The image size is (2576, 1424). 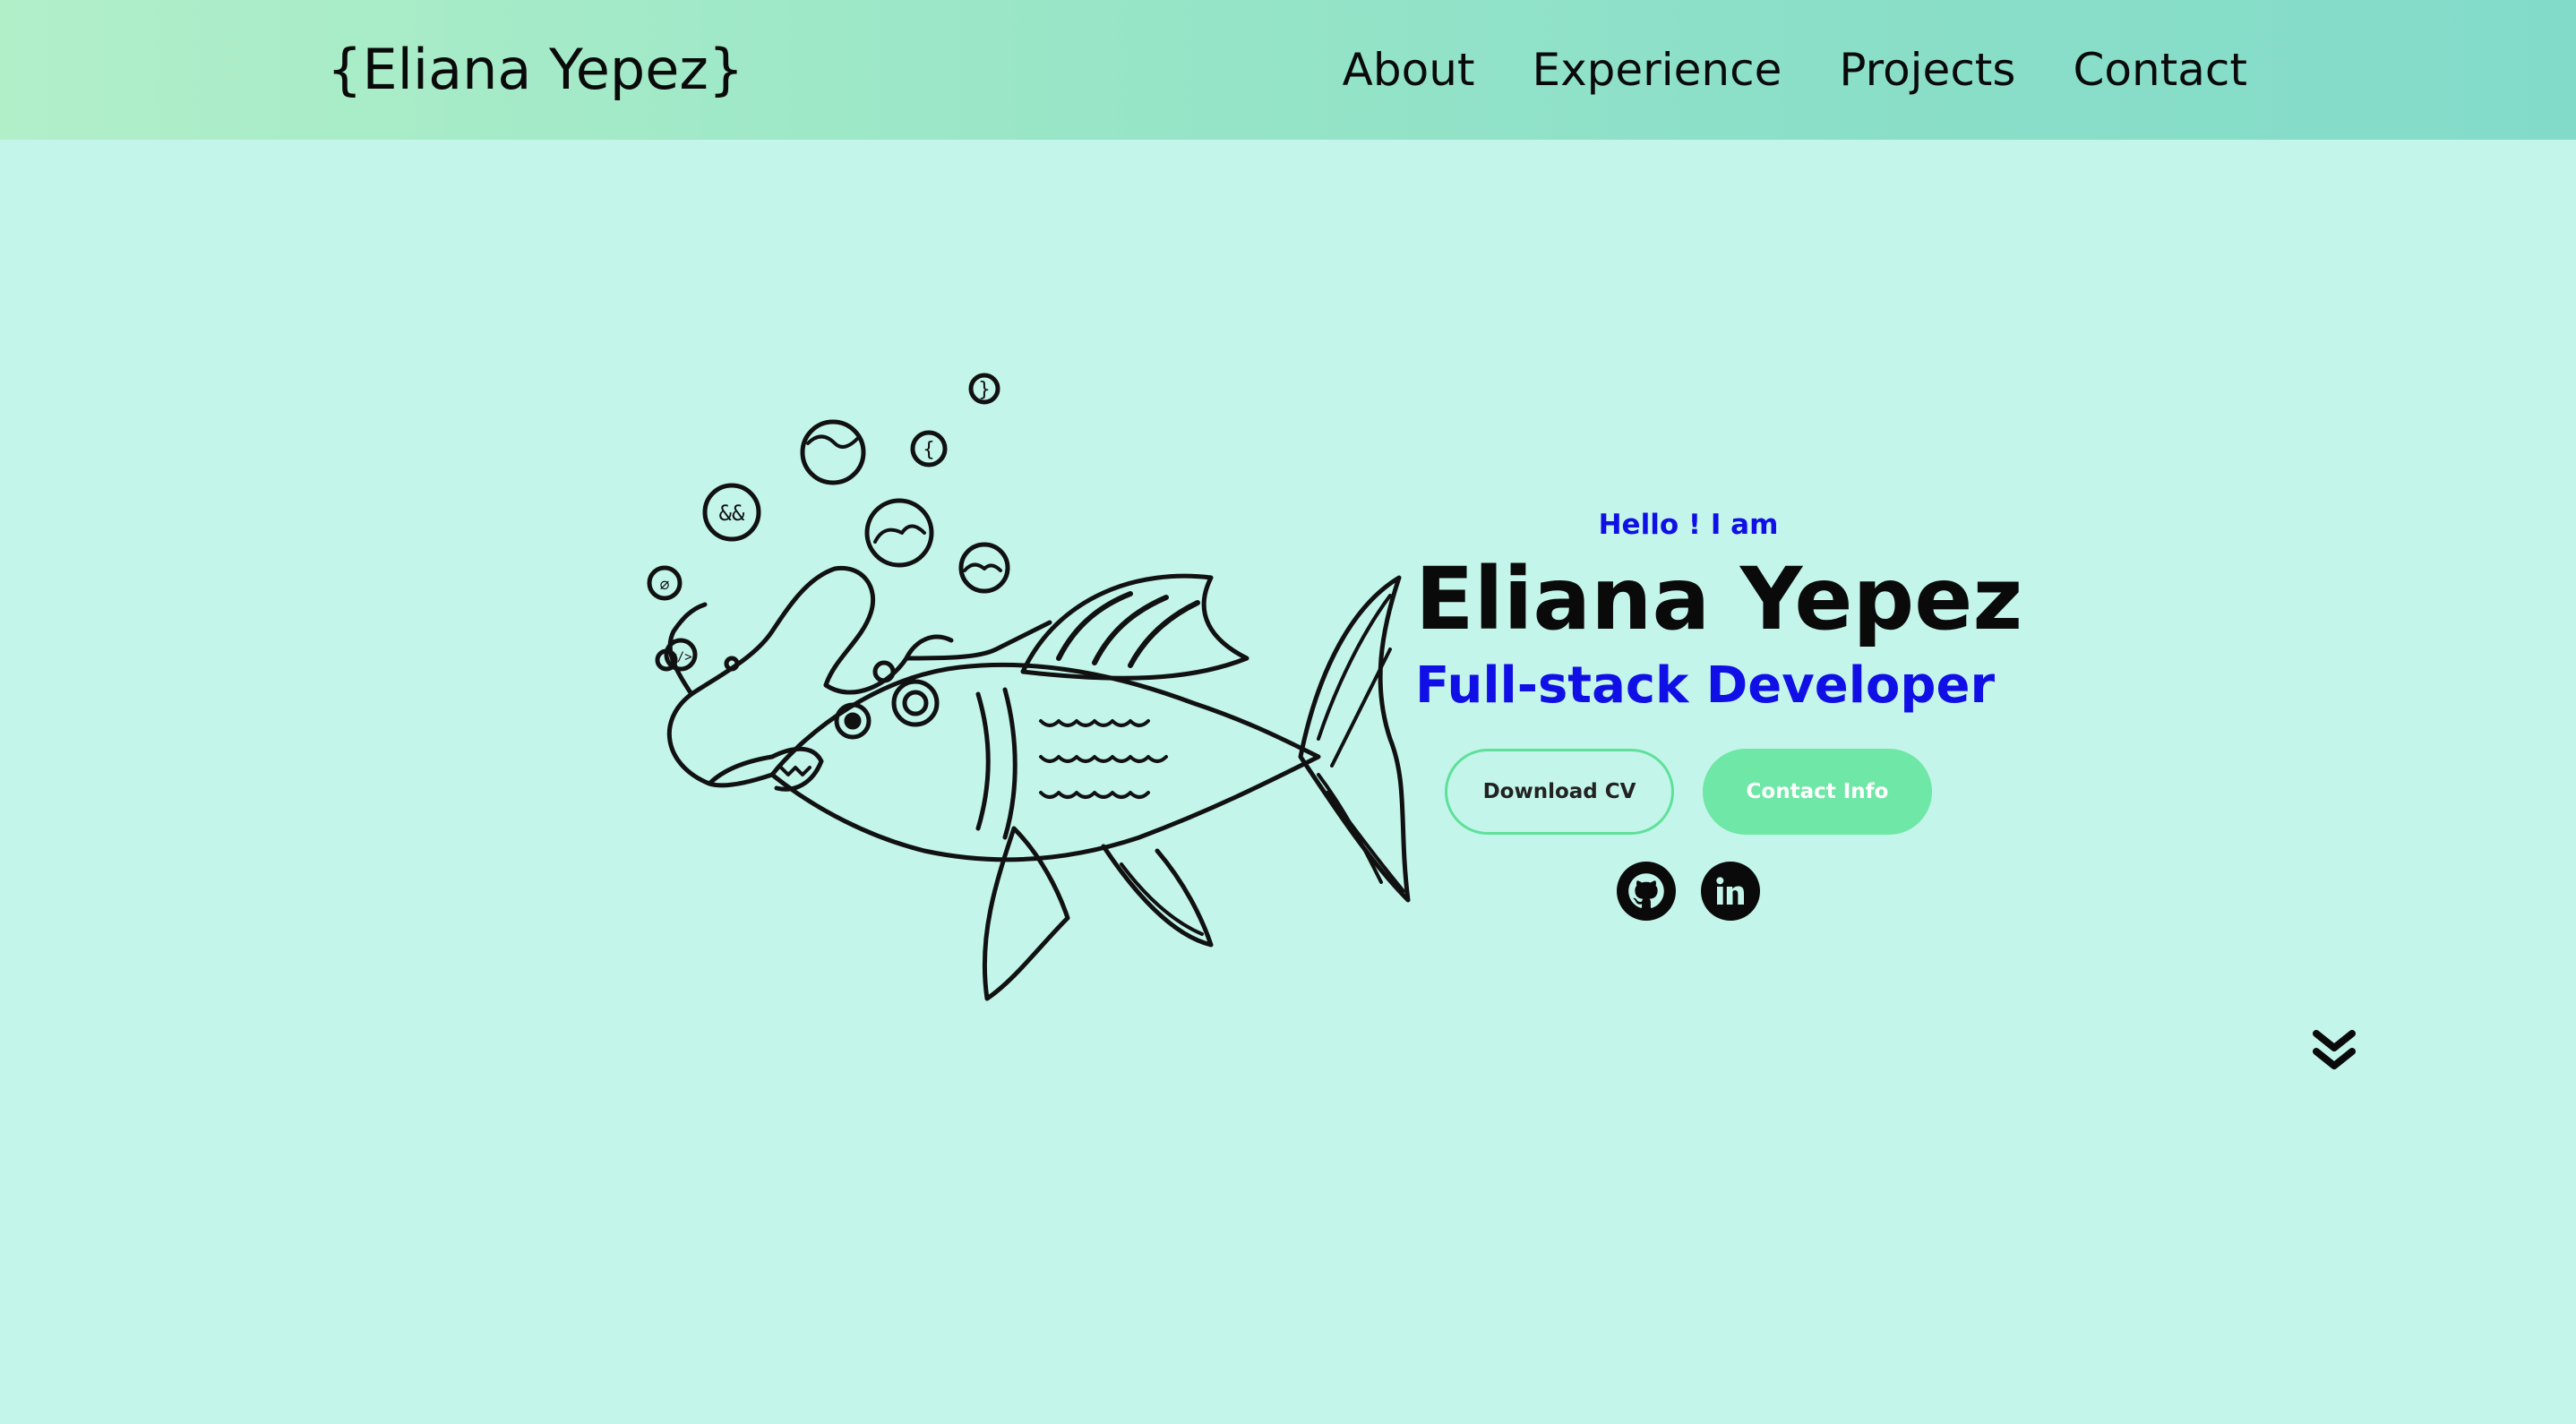 What do you see at coordinates (1795, 70) in the screenshot?
I see `main-nav: About Experience Projects Contact` at bounding box center [1795, 70].